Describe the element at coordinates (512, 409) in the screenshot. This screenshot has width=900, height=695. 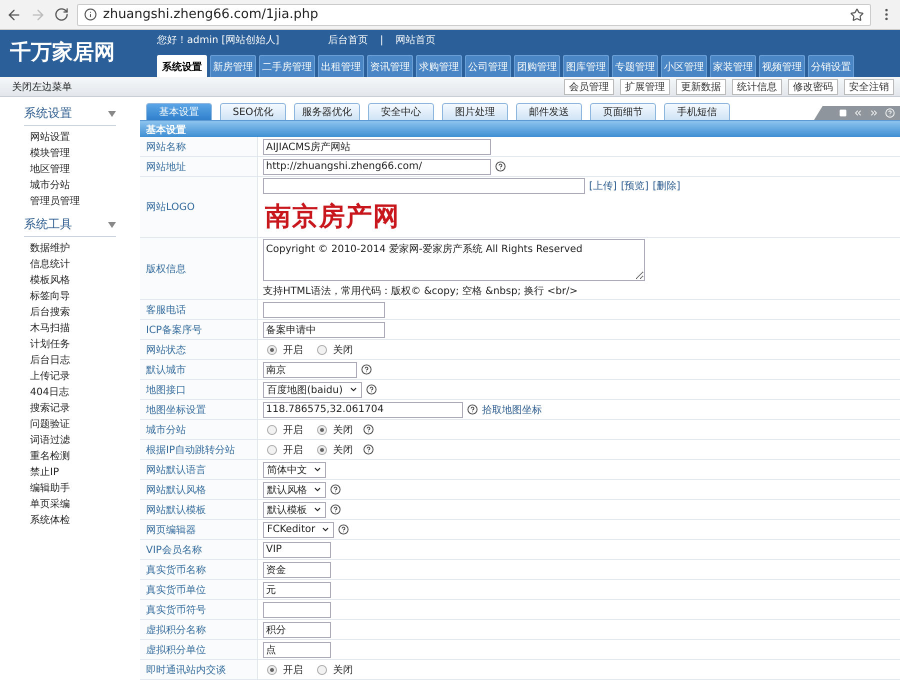
I see `pick-coordinates-link: 拾取地图坐标` at that location.